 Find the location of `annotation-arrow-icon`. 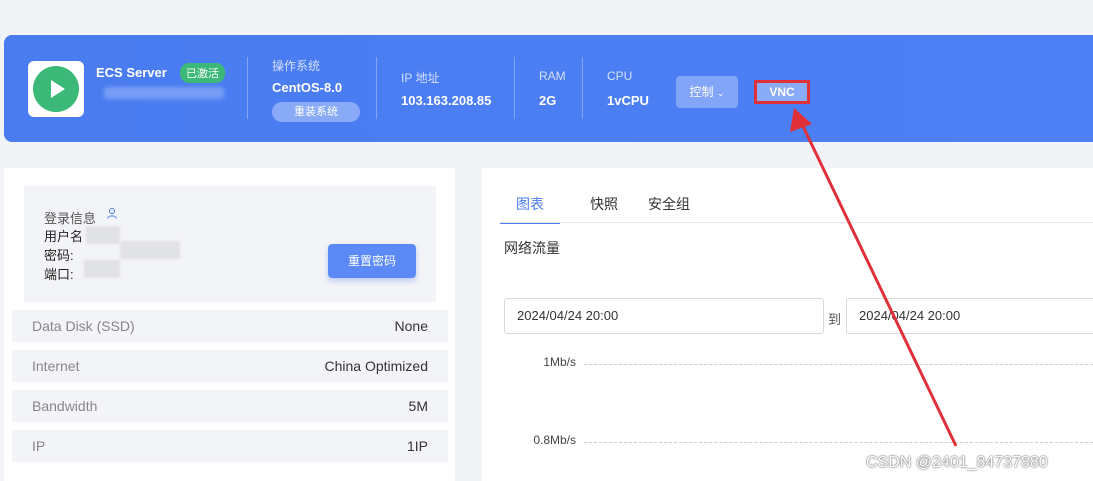

annotation-arrow-icon is located at coordinates (874, 277).